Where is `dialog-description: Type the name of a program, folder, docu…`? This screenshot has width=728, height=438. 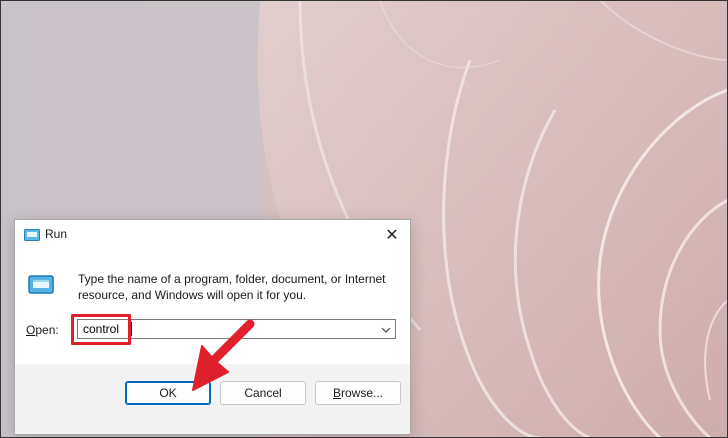 dialog-description: Type the name of a program, folder, docu… is located at coordinates (232, 287).